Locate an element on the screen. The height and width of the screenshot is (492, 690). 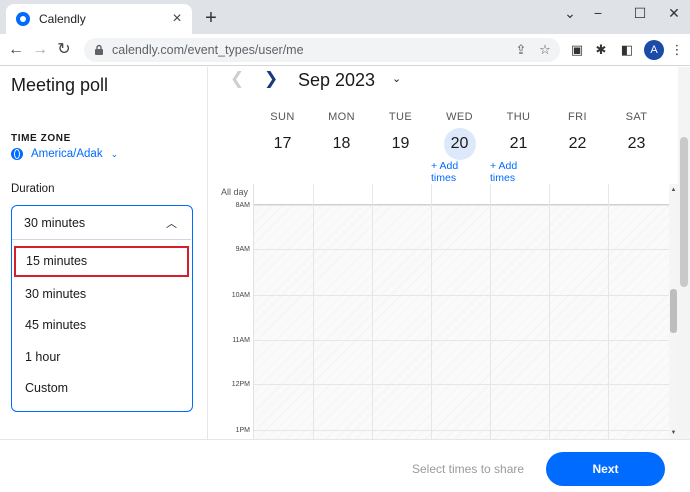
new-tab-button: + is located at coordinates (211, 18).